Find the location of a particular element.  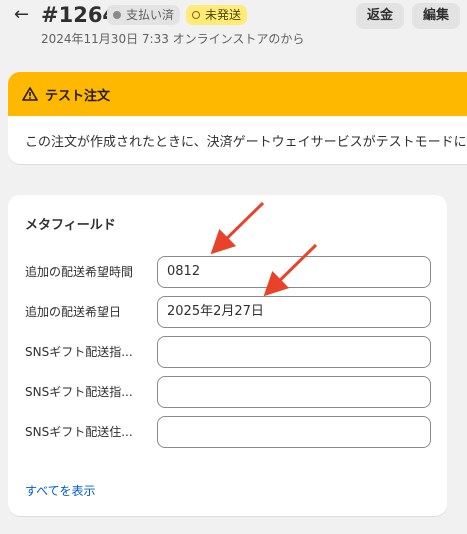

metafield-label: 追加の配送希望日 is located at coordinates (73, 312).